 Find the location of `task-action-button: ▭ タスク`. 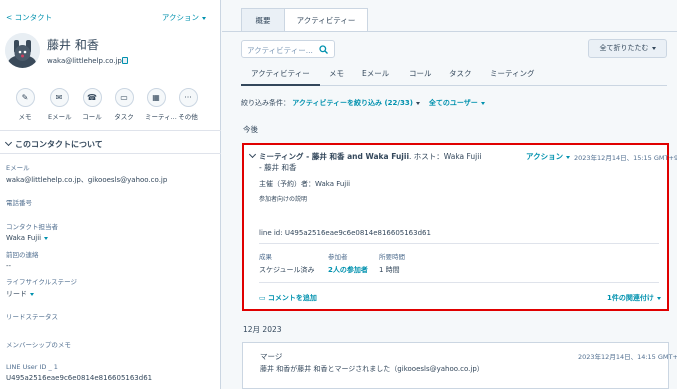

task-action-button: ▭ タスク is located at coordinates (124, 104).